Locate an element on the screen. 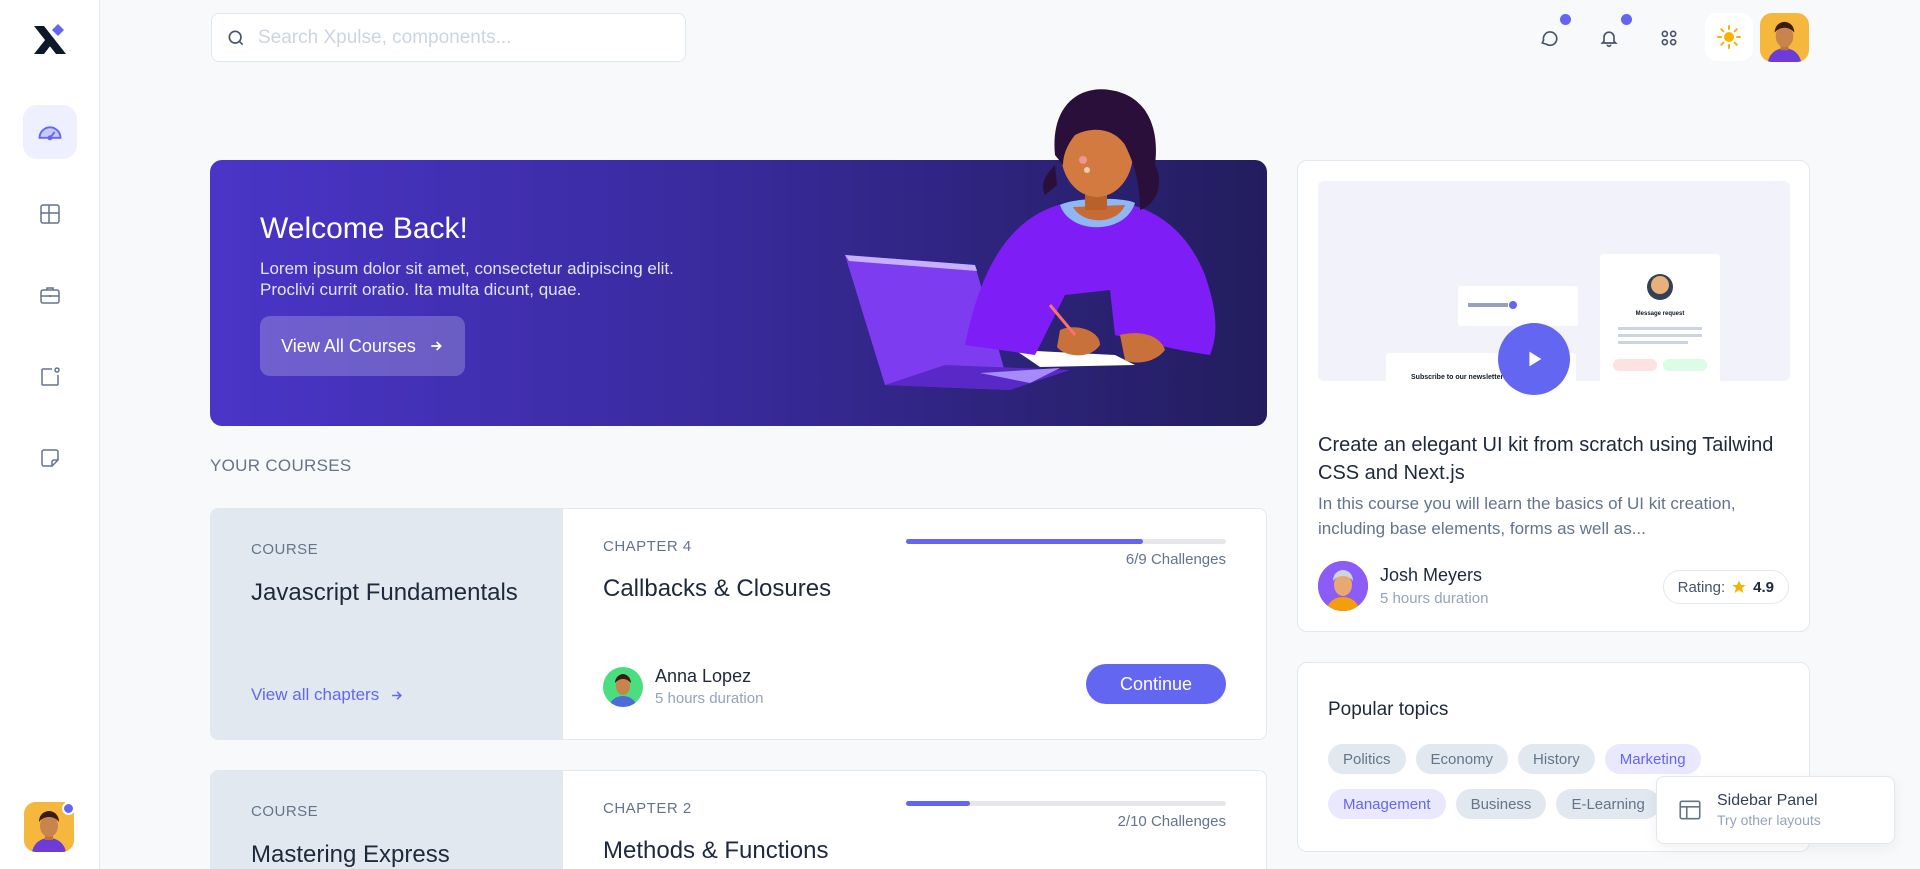 The image size is (1920, 869). bell-icon is located at coordinates (1609, 39).